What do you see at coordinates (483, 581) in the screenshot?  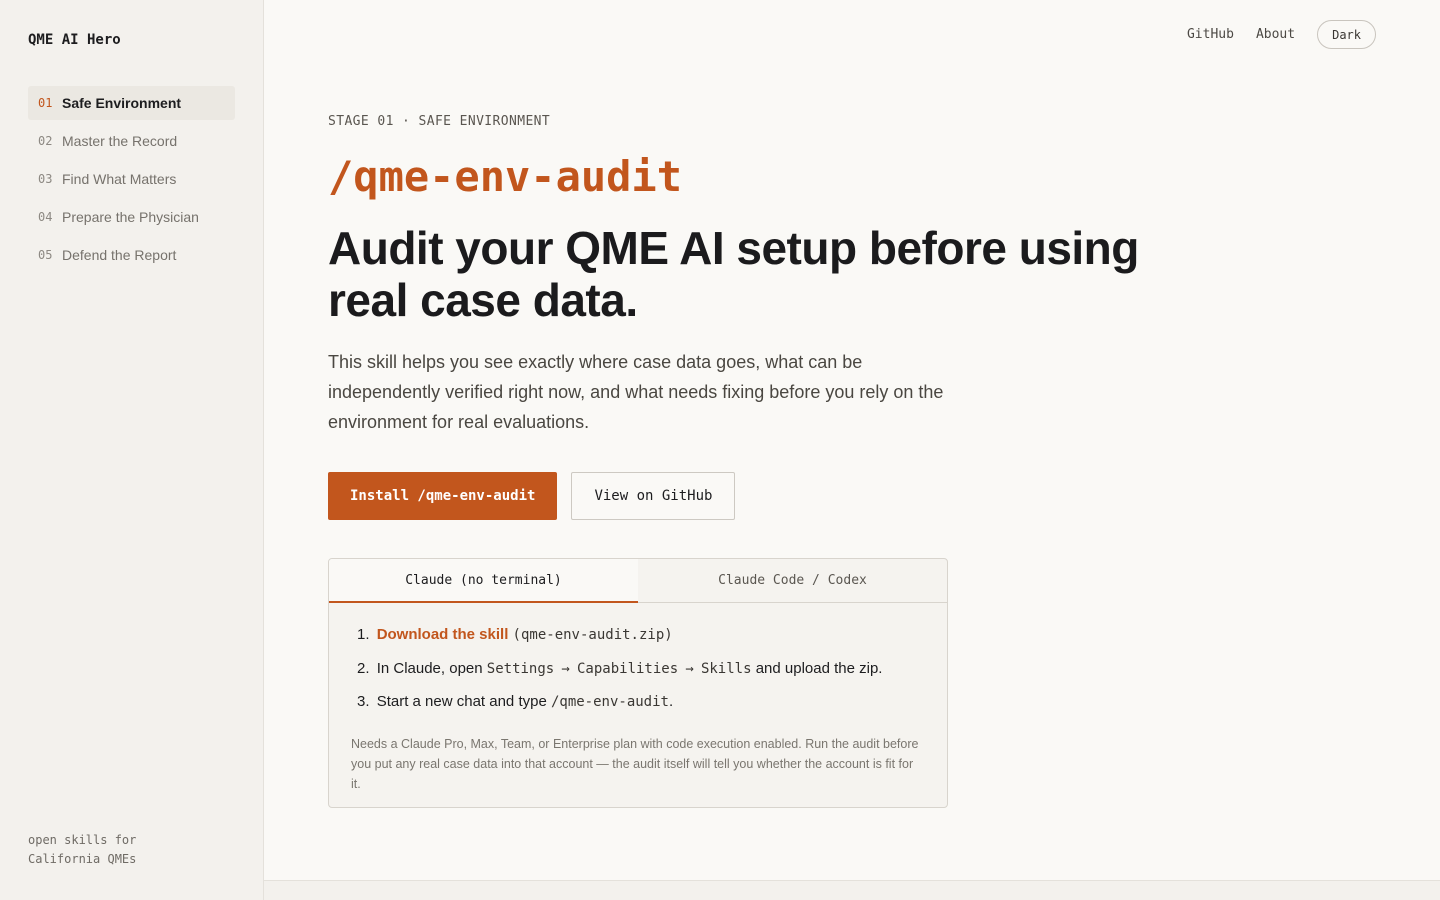 I see `tab-claude-no-terminal: Claude (no terminal)` at bounding box center [483, 581].